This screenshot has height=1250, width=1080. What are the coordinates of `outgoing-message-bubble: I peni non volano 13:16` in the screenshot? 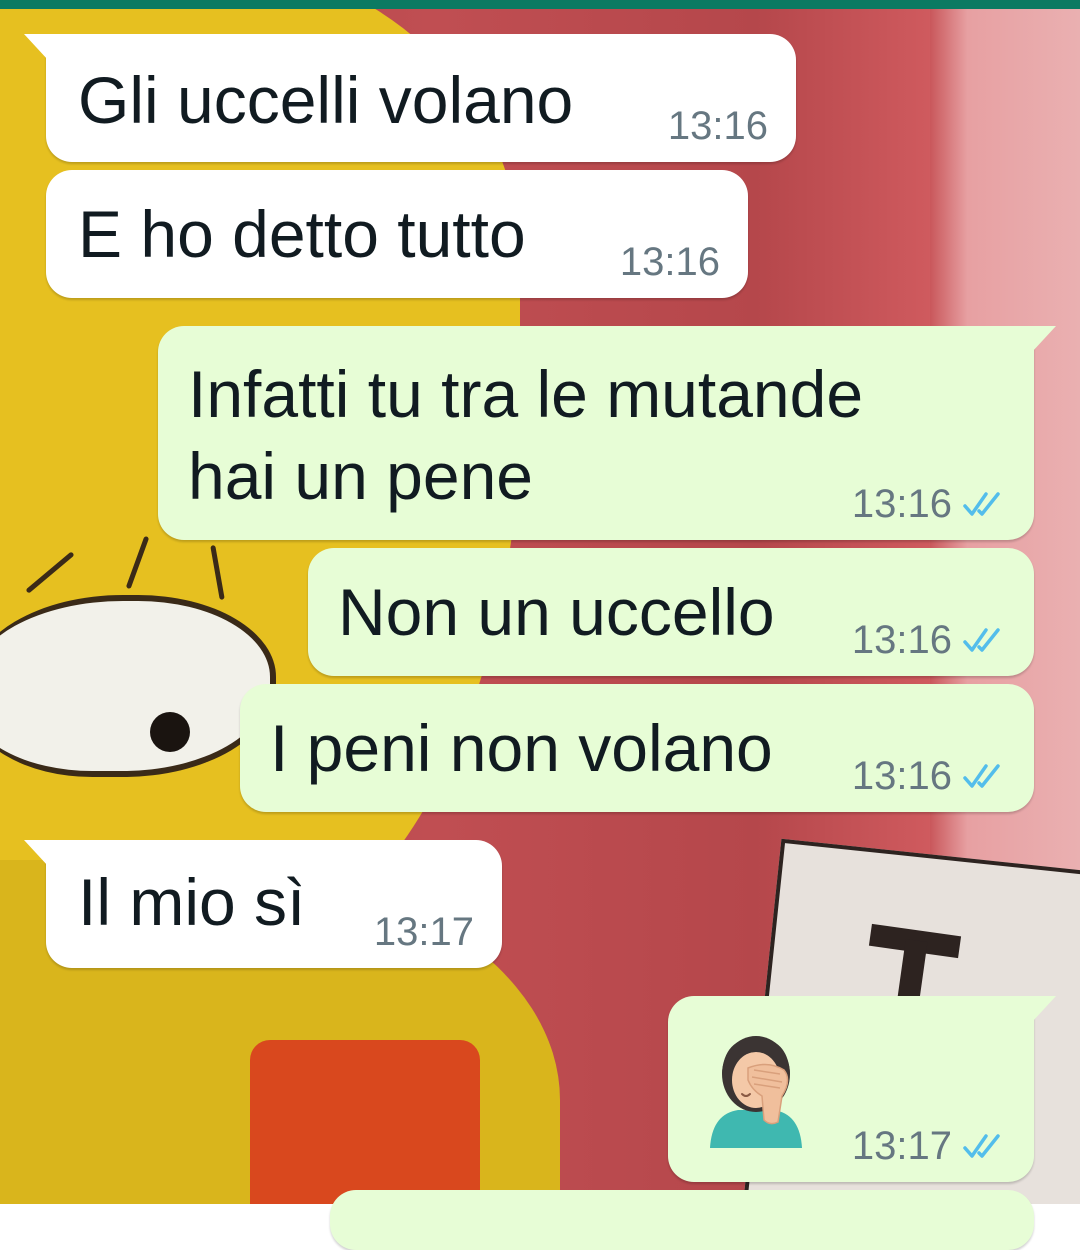 It's located at (637, 748).